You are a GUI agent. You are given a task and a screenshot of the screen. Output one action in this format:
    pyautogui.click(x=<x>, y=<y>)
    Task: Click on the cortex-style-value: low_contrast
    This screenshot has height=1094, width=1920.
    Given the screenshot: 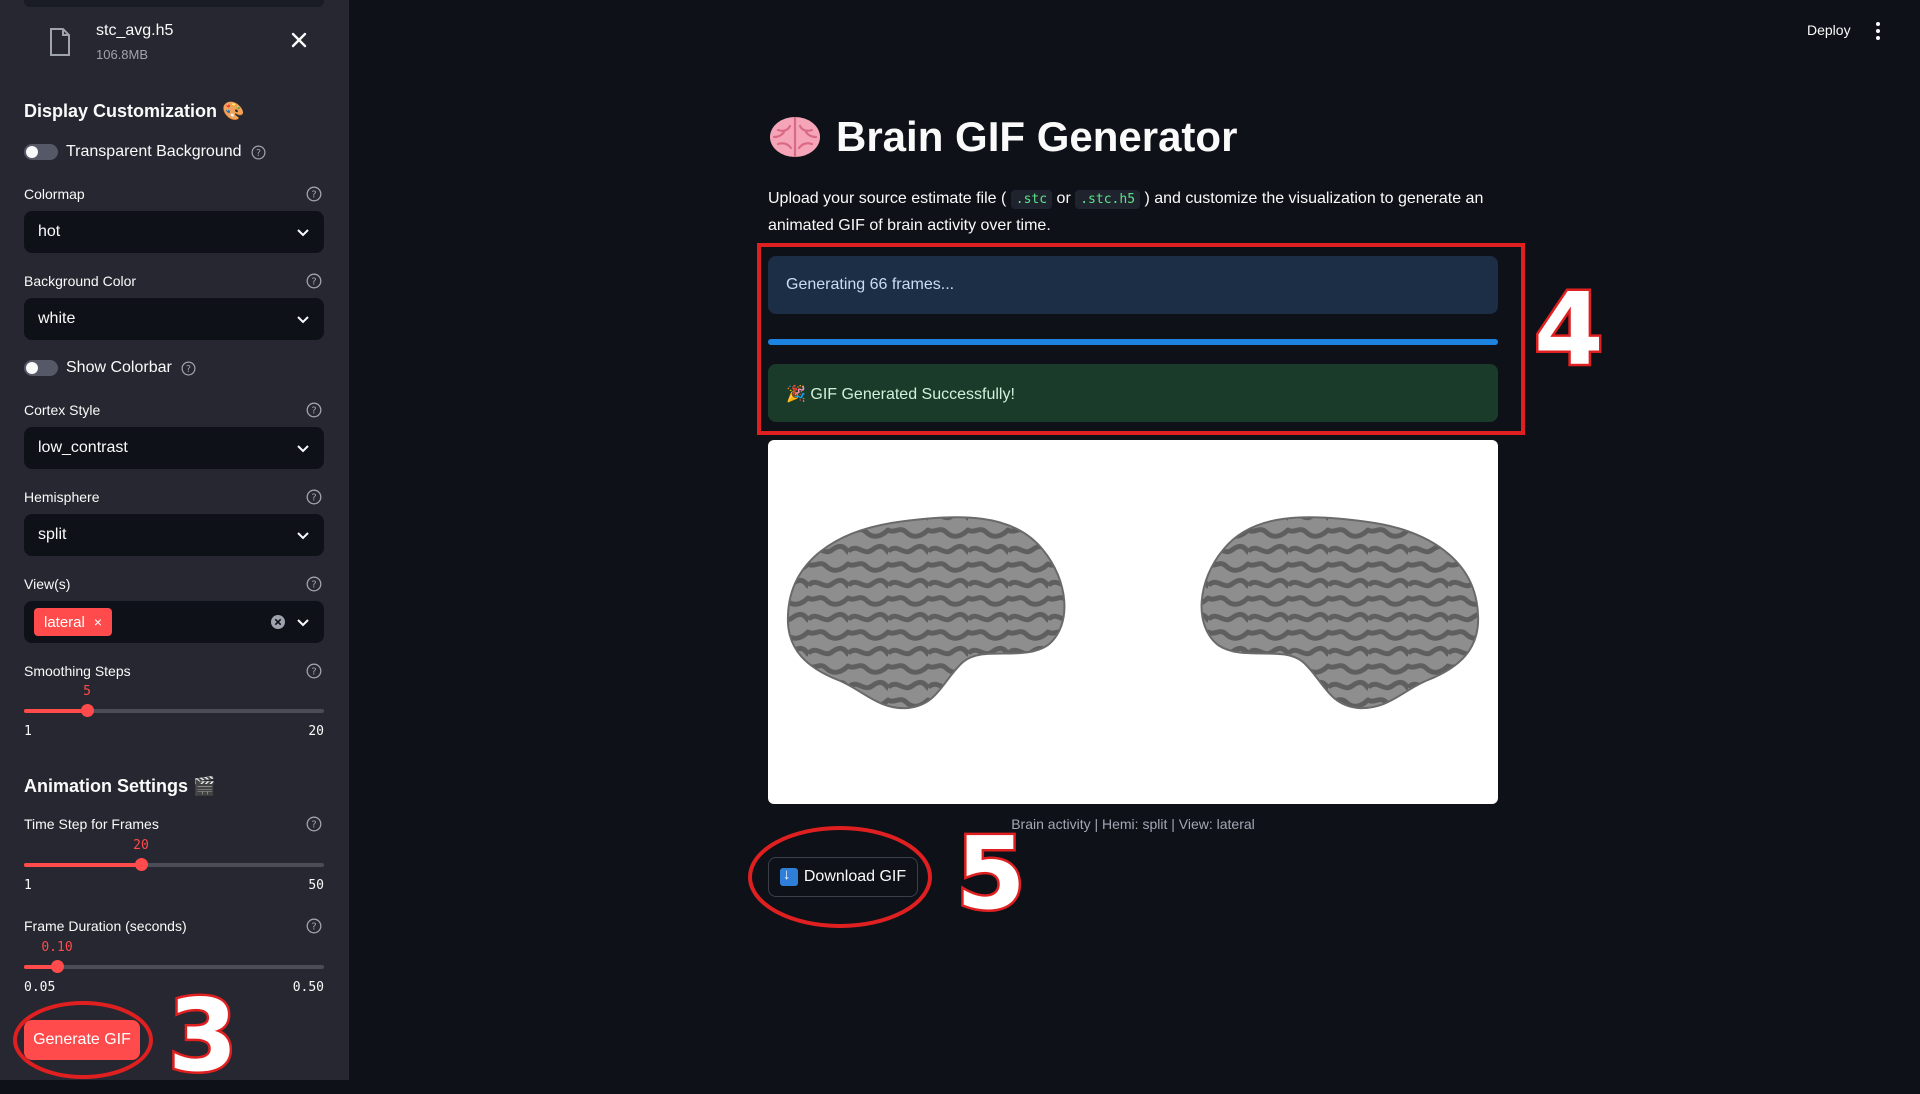 What is the action you would take?
    pyautogui.click(x=83, y=447)
    